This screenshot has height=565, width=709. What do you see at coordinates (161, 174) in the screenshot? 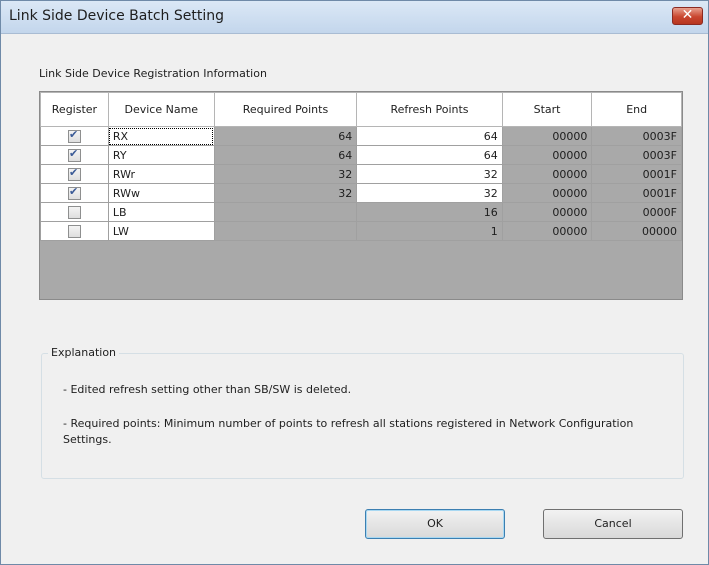
I see `device-name-cell: RWr` at bounding box center [161, 174].